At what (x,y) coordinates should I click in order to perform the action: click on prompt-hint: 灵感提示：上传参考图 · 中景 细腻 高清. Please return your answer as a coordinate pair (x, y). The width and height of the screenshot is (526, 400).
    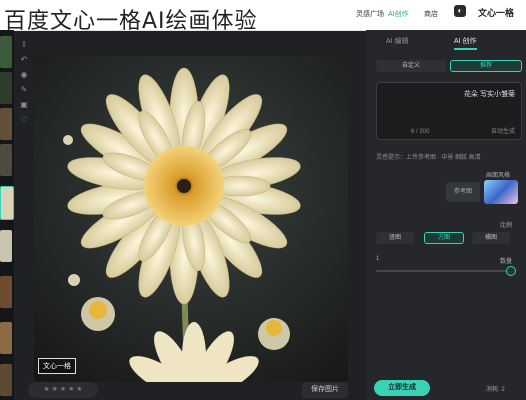
    Looking at the image, I should click on (428, 158).